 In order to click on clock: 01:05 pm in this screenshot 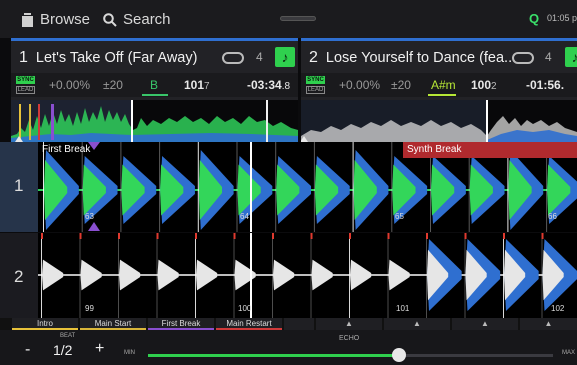, I will do `click(562, 18)`.